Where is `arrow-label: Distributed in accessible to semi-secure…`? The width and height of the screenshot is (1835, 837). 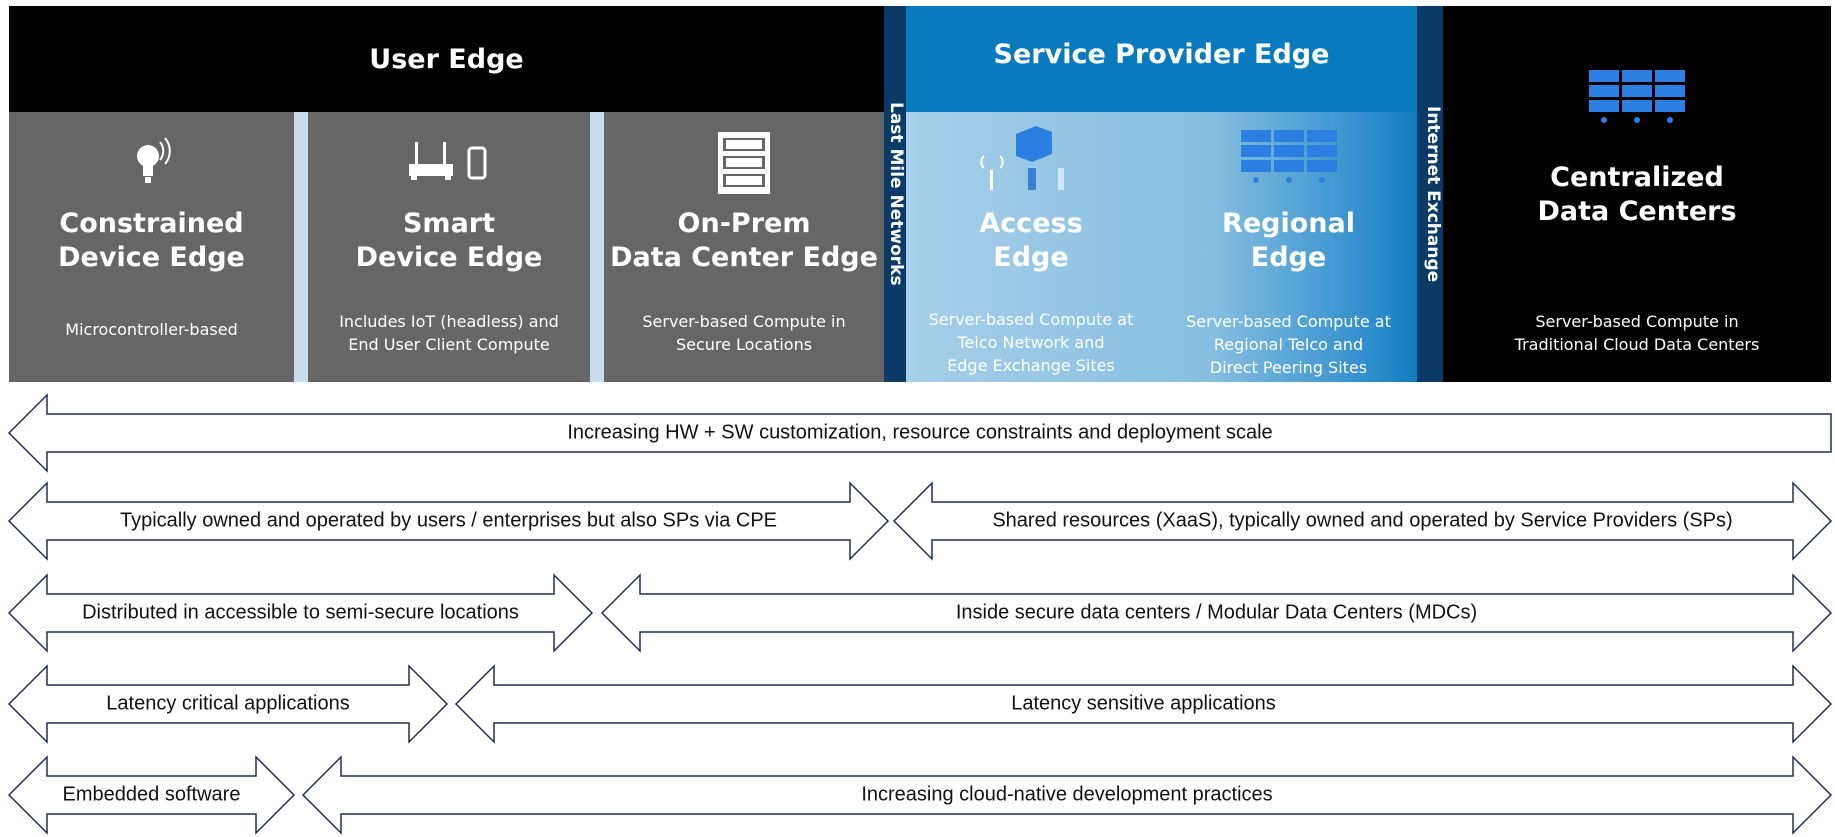 arrow-label: Distributed in accessible to semi-secure… is located at coordinates (300, 612).